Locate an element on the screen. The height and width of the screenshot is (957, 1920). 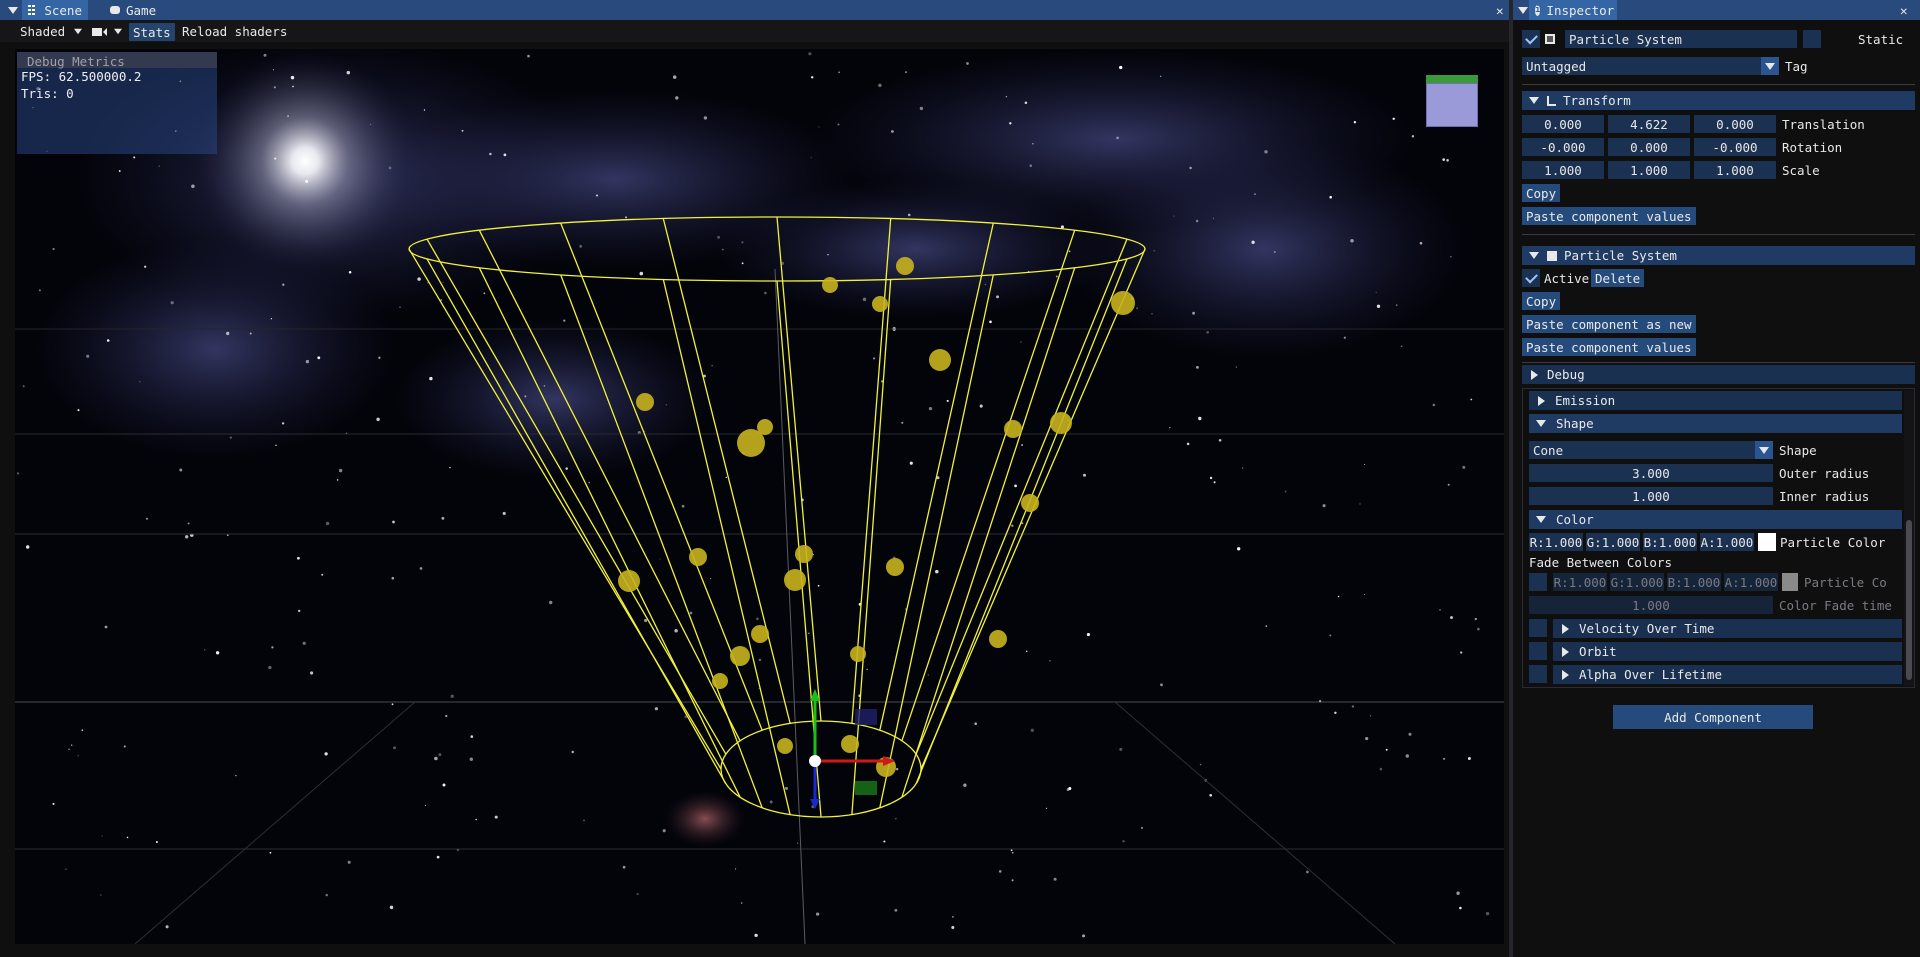
color2-a-field: A:1.000 is located at coordinates (1751, 582).